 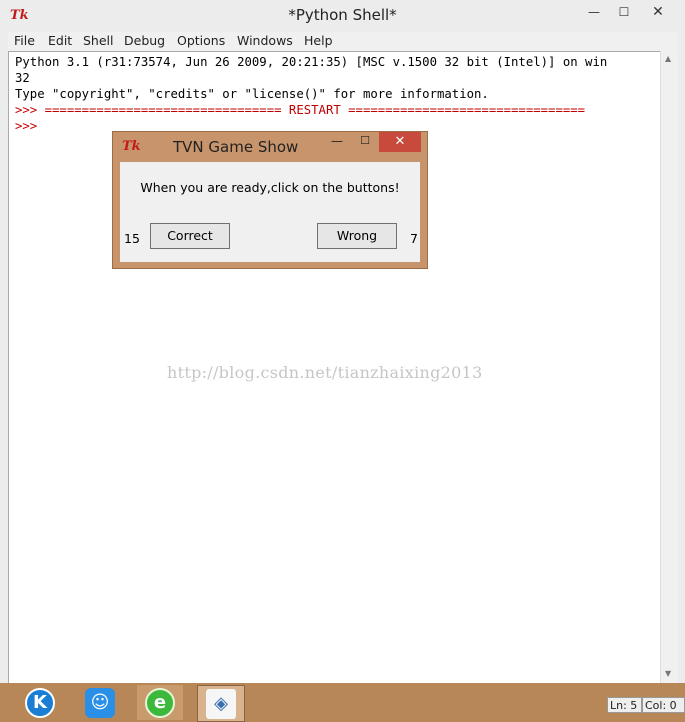 What do you see at coordinates (190, 236) in the screenshot?
I see `correct-button: Correct` at bounding box center [190, 236].